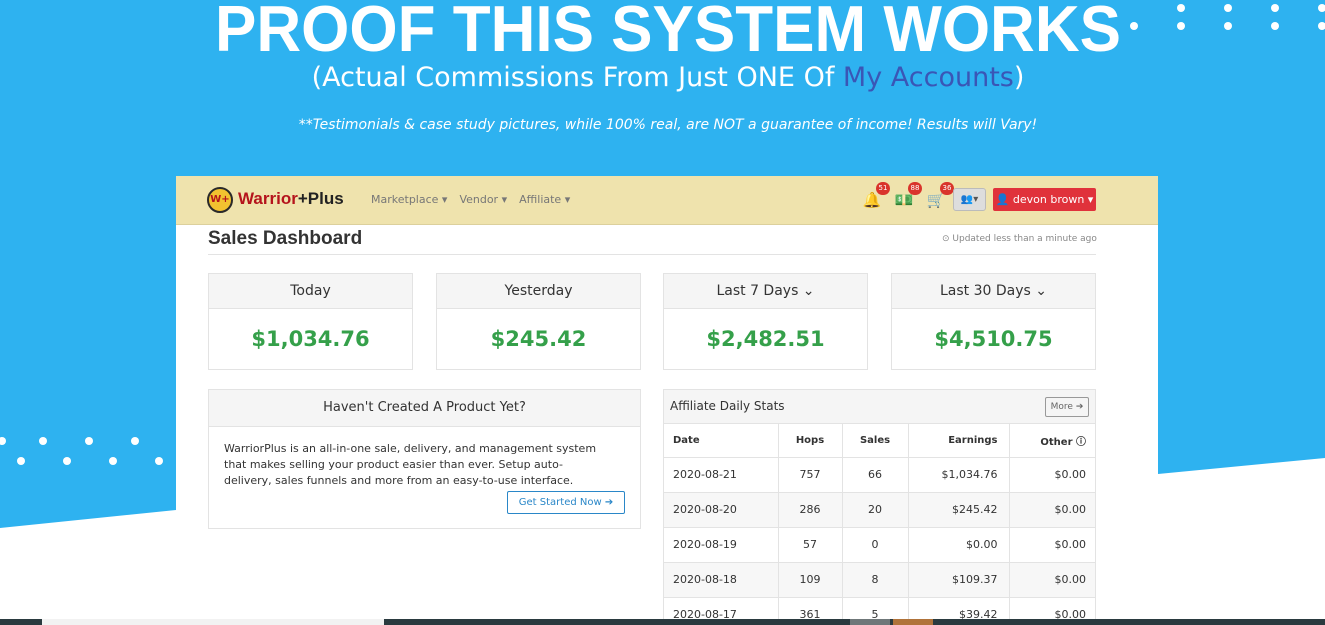  Describe the element at coordinates (993, 291) in the screenshot. I see `stat-label-dropdown: Last 30 Days ⌄` at that location.